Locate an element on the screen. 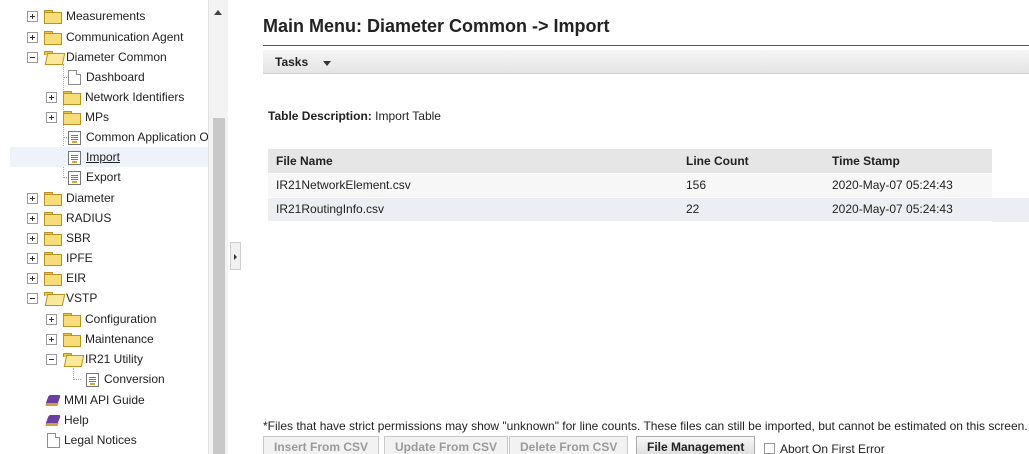 This screenshot has height=454, width=1029. table-description: Table Description: Import Table is located at coordinates (354, 116).